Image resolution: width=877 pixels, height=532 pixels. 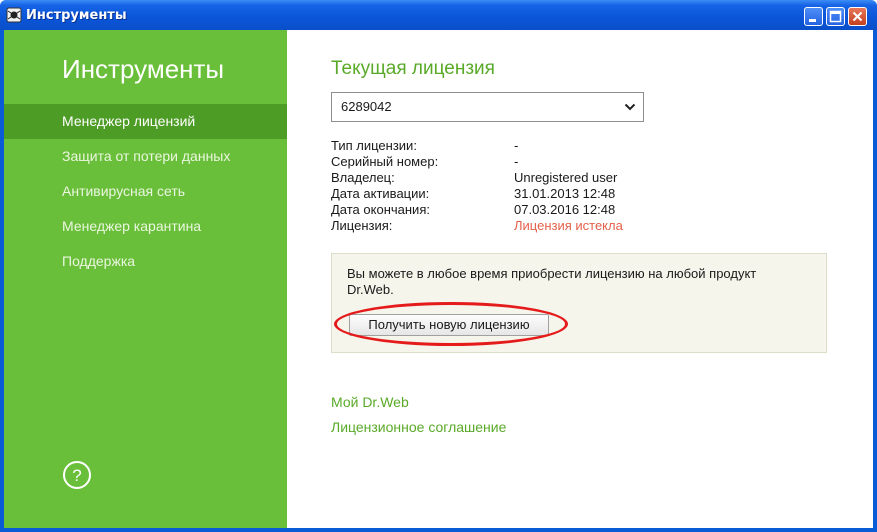 I want to click on expiration-date-label: Дата окончания:, so click(x=380, y=209).